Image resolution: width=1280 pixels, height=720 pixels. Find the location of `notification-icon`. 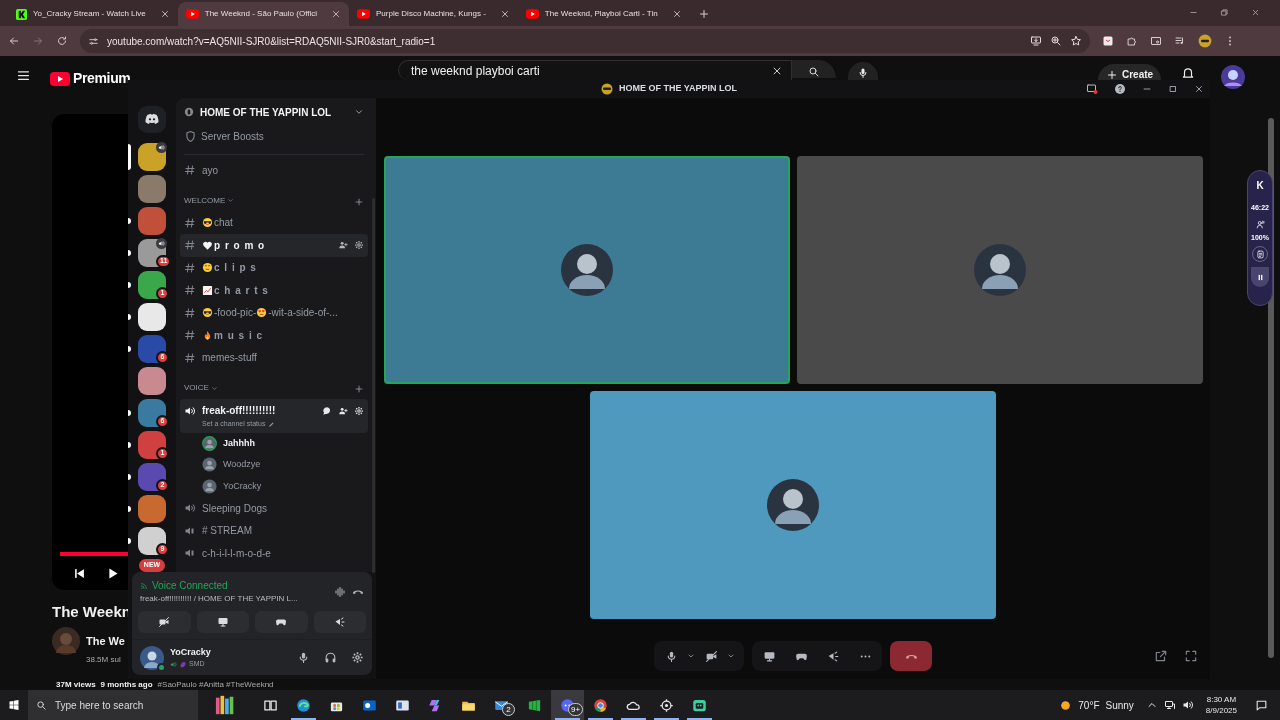

notification-icon is located at coordinates (1261, 705).